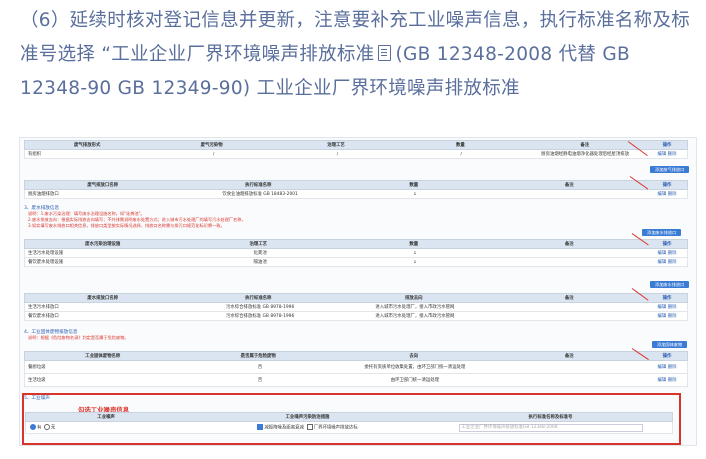 This screenshot has height=459, width=706. What do you see at coordinates (106, 427) in the screenshot?
I see `noise-radio-group: 有 无` at bounding box center [106, 427].